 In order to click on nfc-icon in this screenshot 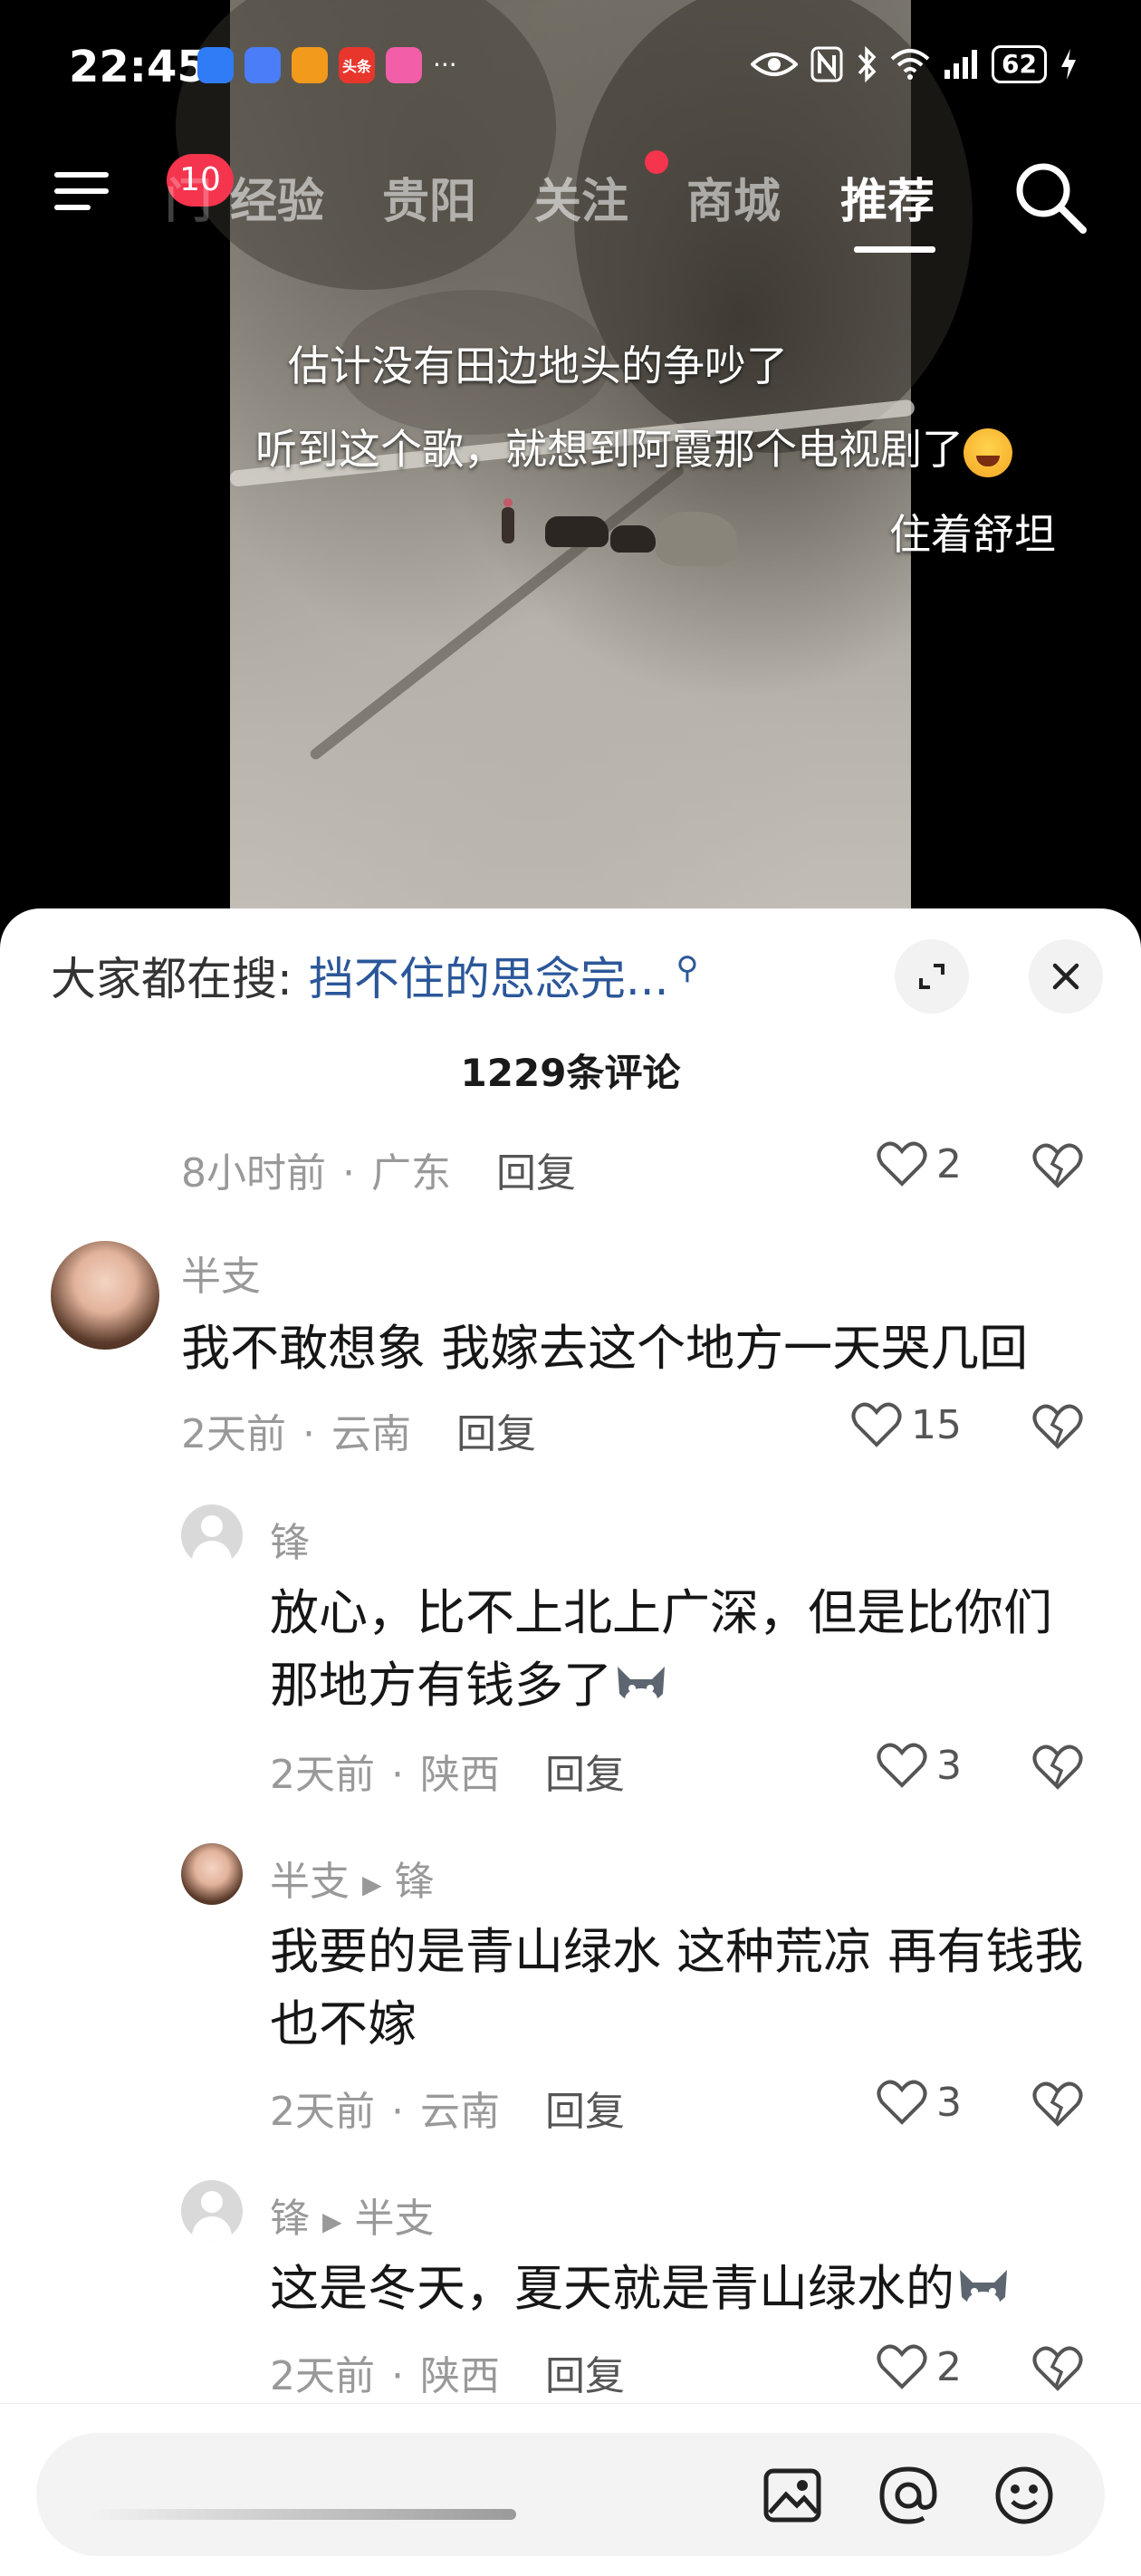, I will do `click(827, 64)`.